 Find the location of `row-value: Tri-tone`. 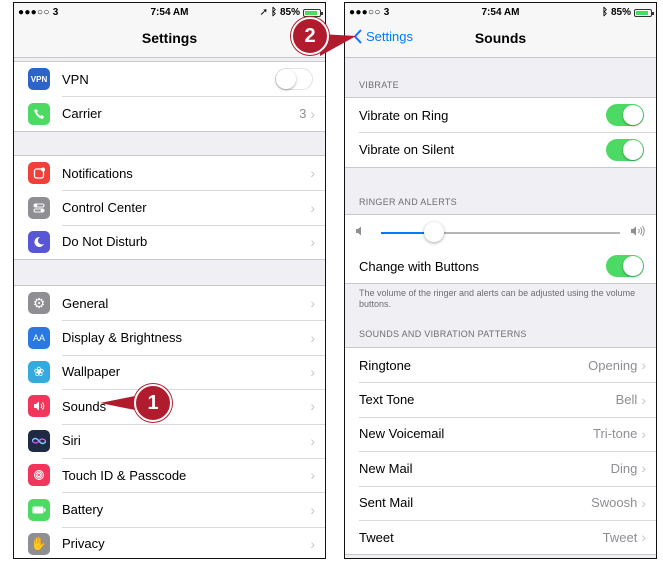

row-value: Tri-tone is located at coordinates (615, 434).